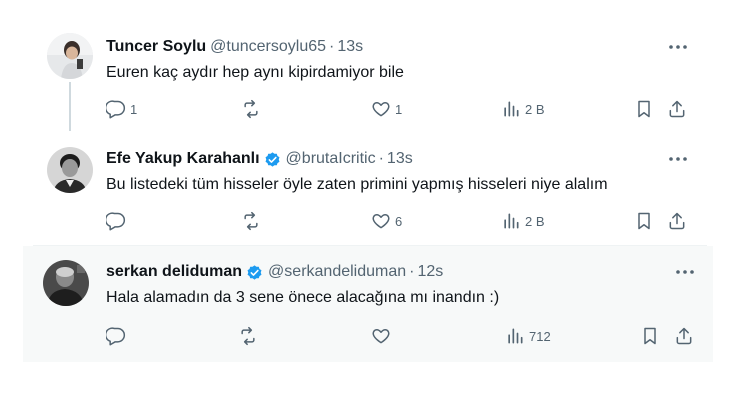  What do you see at coordinates (70, 108) in the screenshot?
I see `thread-line` at bounding box center [70, 108].